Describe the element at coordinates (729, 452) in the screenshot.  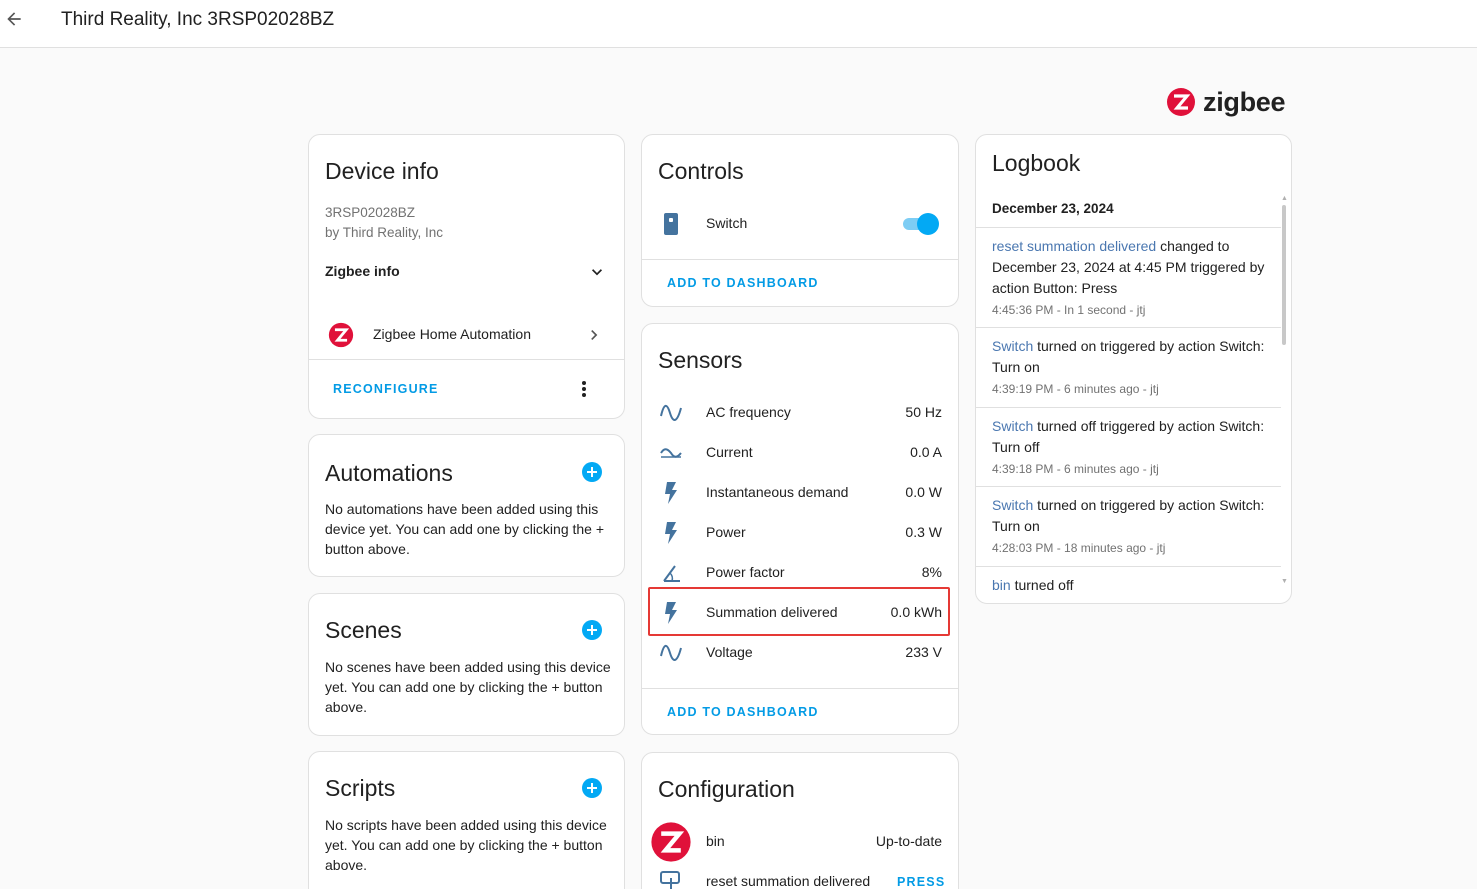
I see `sensor-label: Current` at that location.